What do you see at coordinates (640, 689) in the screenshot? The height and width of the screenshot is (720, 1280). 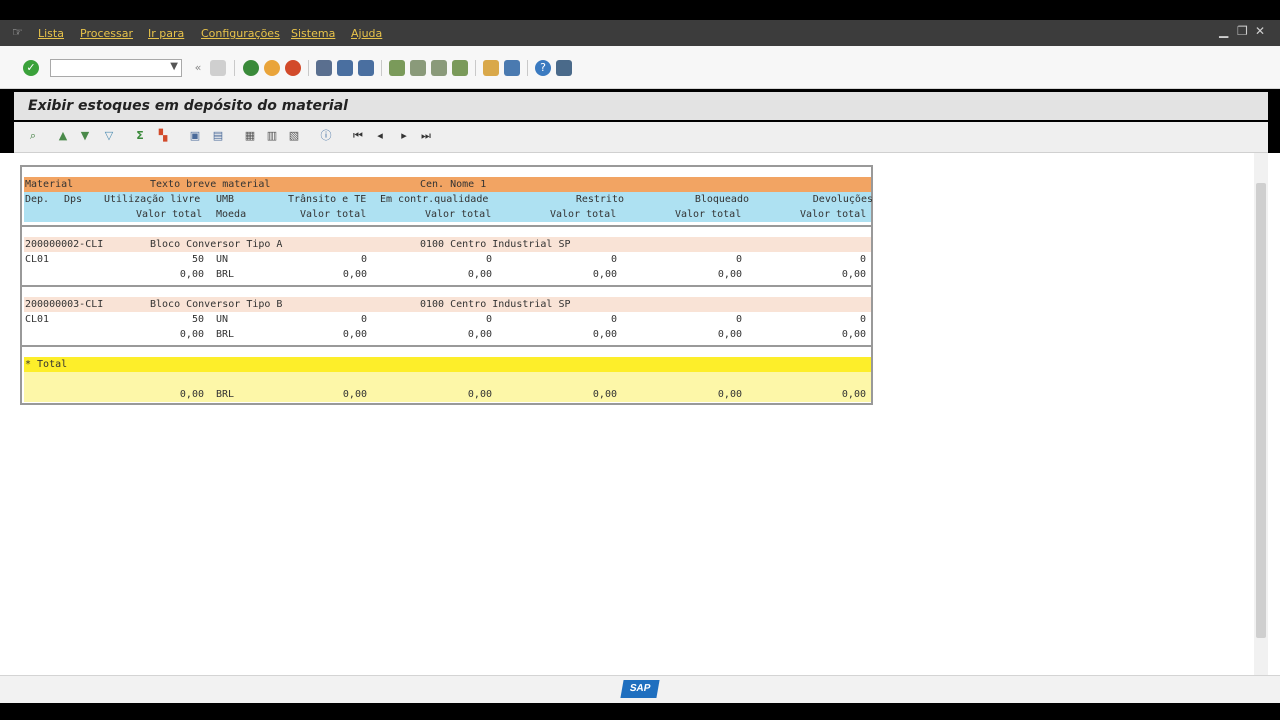 I see `status-bar: SAP` at bounding box center [640, 689].